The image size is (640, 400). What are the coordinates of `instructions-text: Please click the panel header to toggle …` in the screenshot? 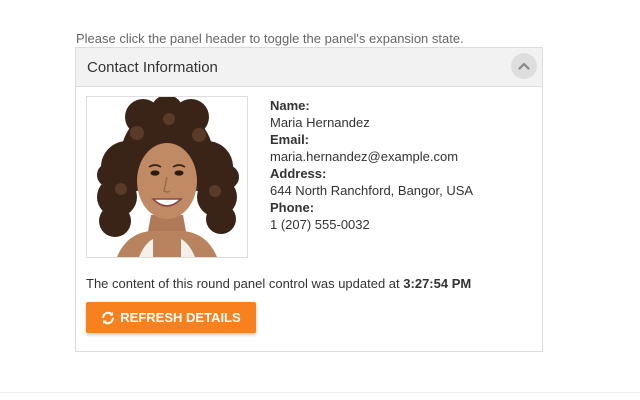 It's located at (270, 38).